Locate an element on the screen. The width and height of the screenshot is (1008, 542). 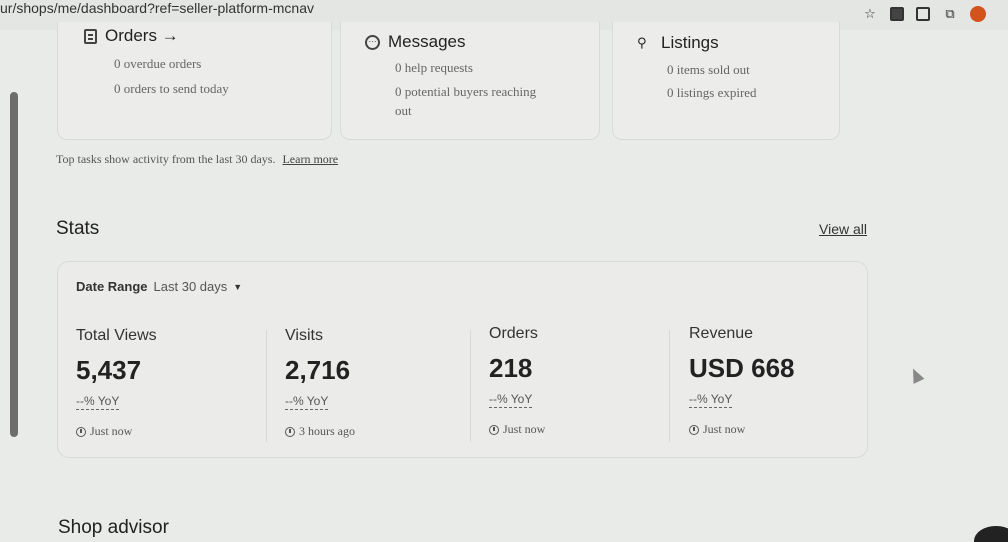
potential-buyers: 0 potential buyers reaching is located at coordinates (466, 91).